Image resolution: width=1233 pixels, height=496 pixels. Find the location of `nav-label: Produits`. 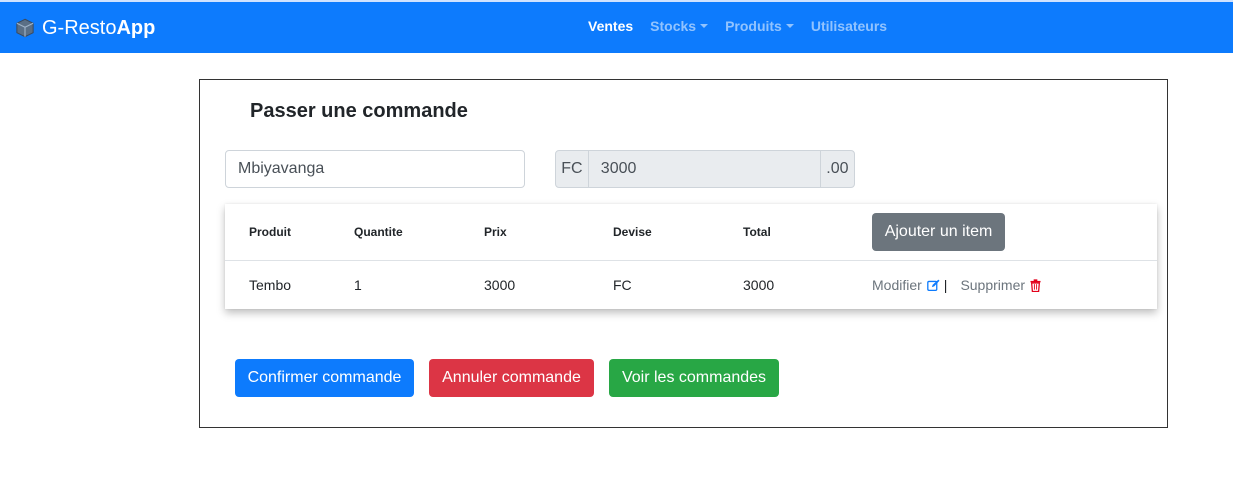

nav-label: Produits is located at coordinates (753, 26).